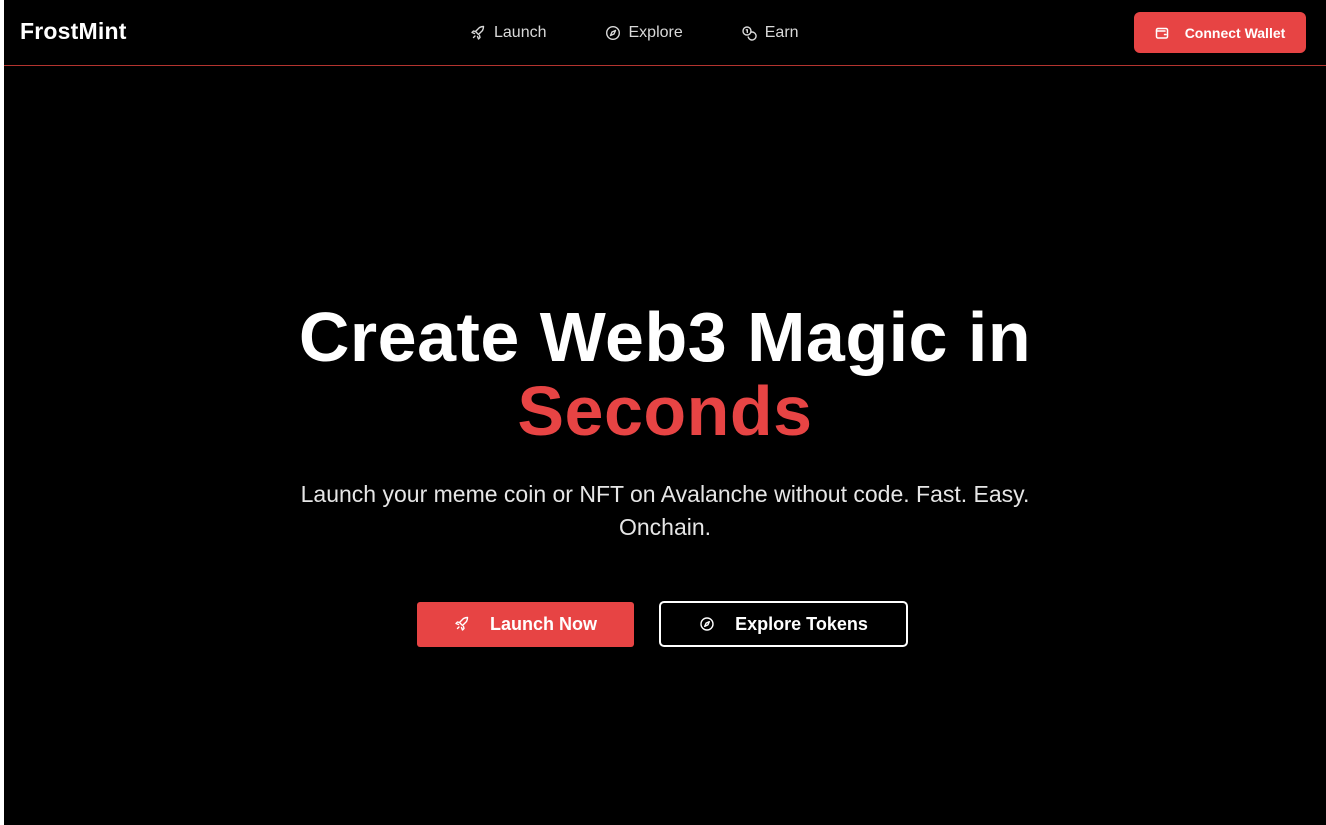 This screenshot has height=825, width=1326. I want to click on main-nav: Launch Explore Earn, so click(663, 33).